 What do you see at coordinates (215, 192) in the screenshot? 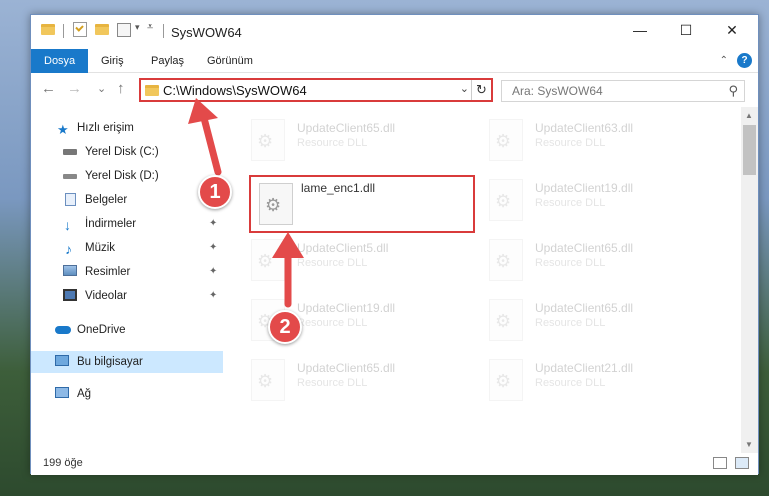
I see `step-badge-1: 1` at bounding box center [215, 192].